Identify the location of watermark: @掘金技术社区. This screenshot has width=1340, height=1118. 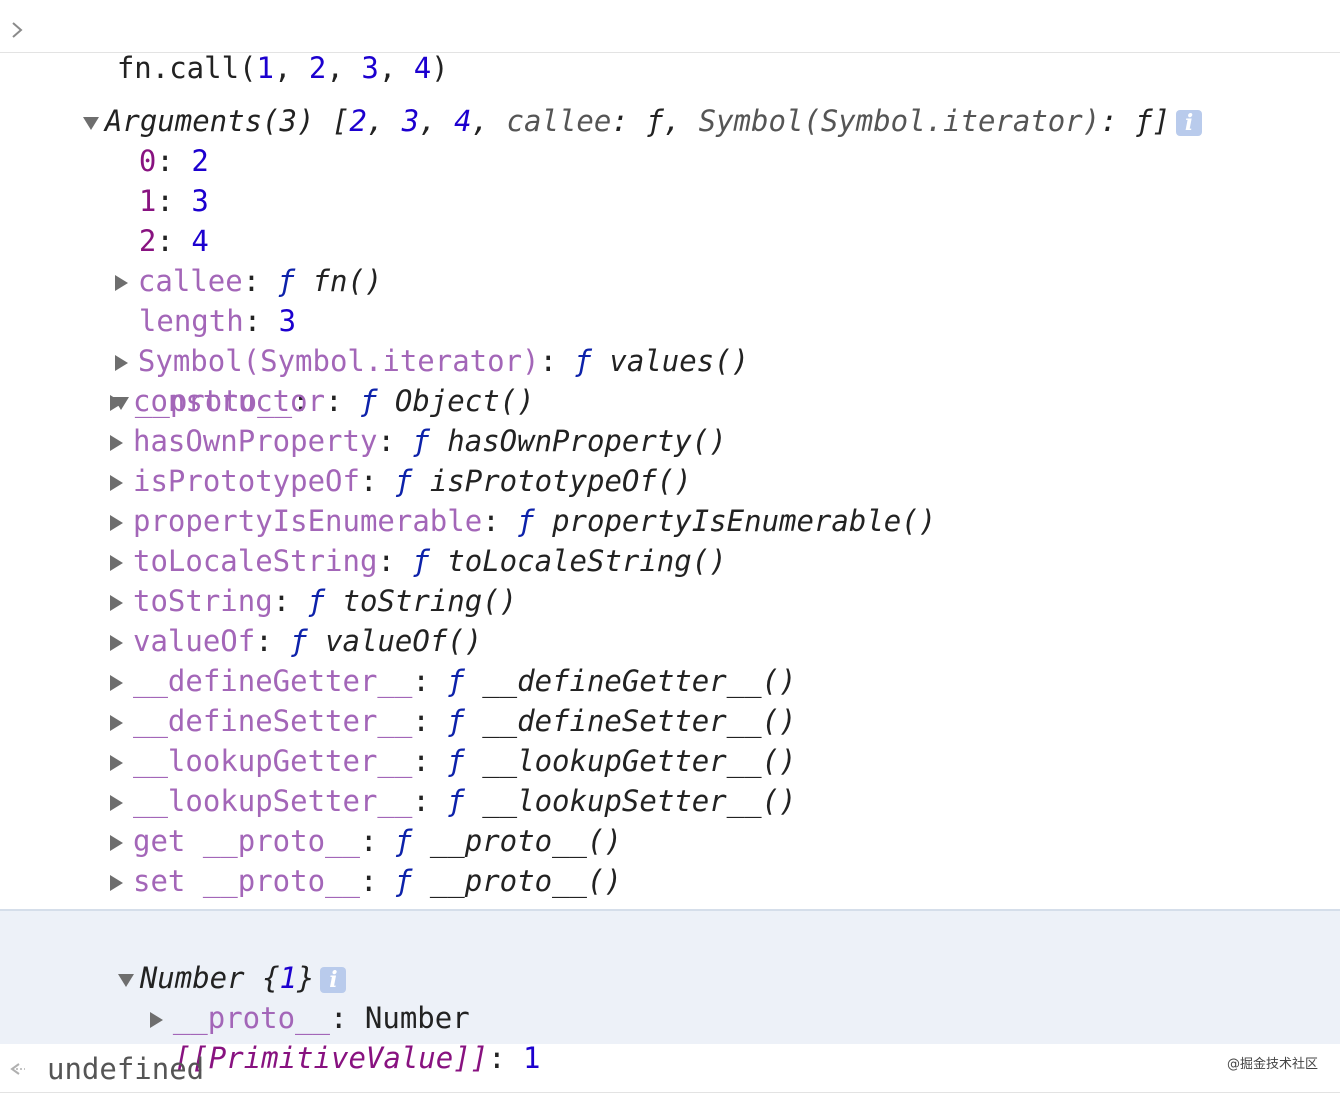
(1272, 1064).